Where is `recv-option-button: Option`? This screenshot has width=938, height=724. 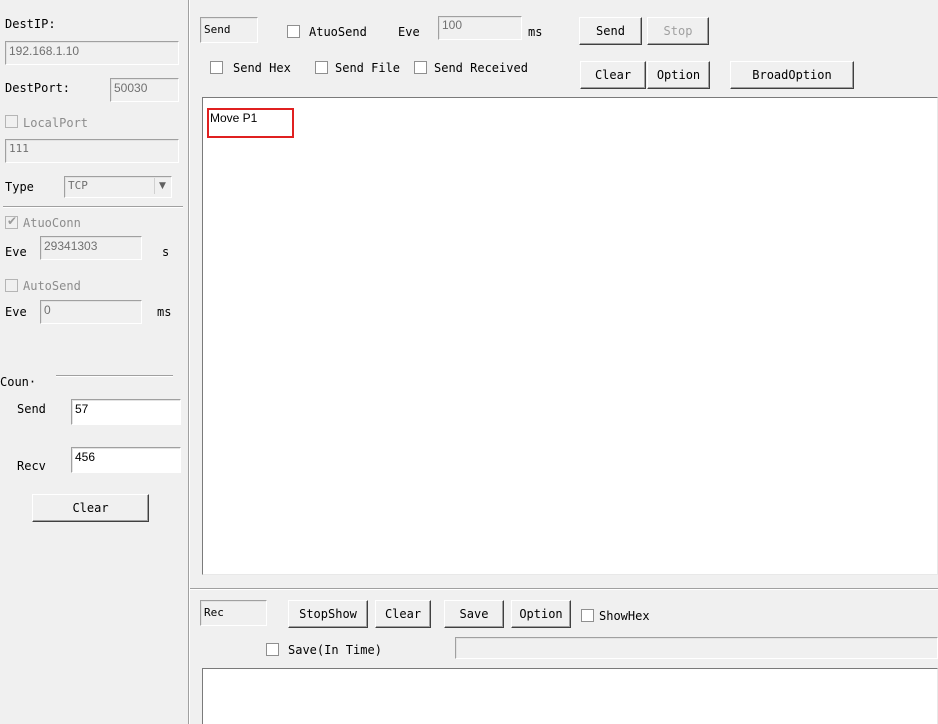 recv-option-button: Option is located at coordinates (541, 614).